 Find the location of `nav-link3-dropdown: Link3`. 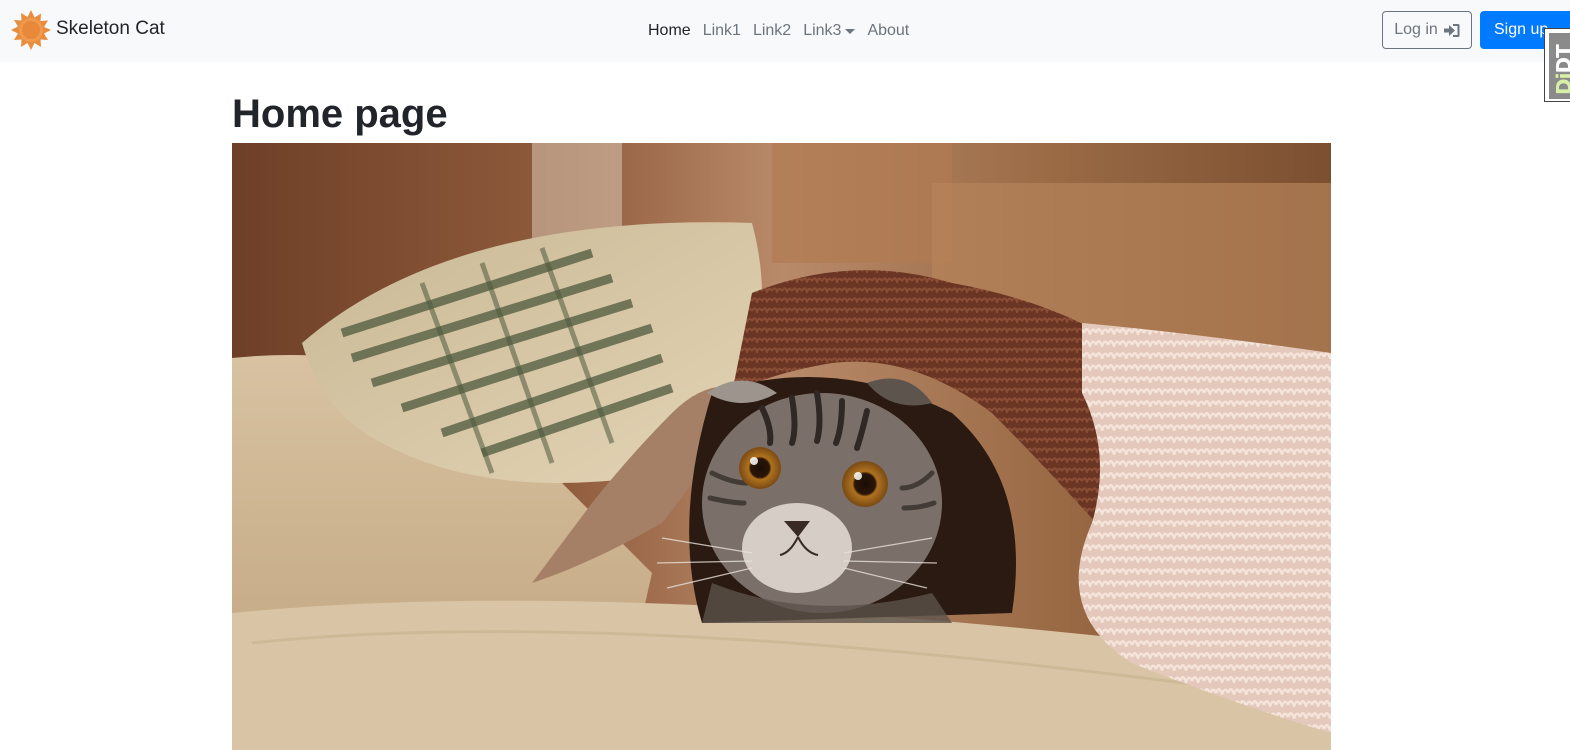

nav-link3-dropdown: Link3 is located at coordinates (829, 31).